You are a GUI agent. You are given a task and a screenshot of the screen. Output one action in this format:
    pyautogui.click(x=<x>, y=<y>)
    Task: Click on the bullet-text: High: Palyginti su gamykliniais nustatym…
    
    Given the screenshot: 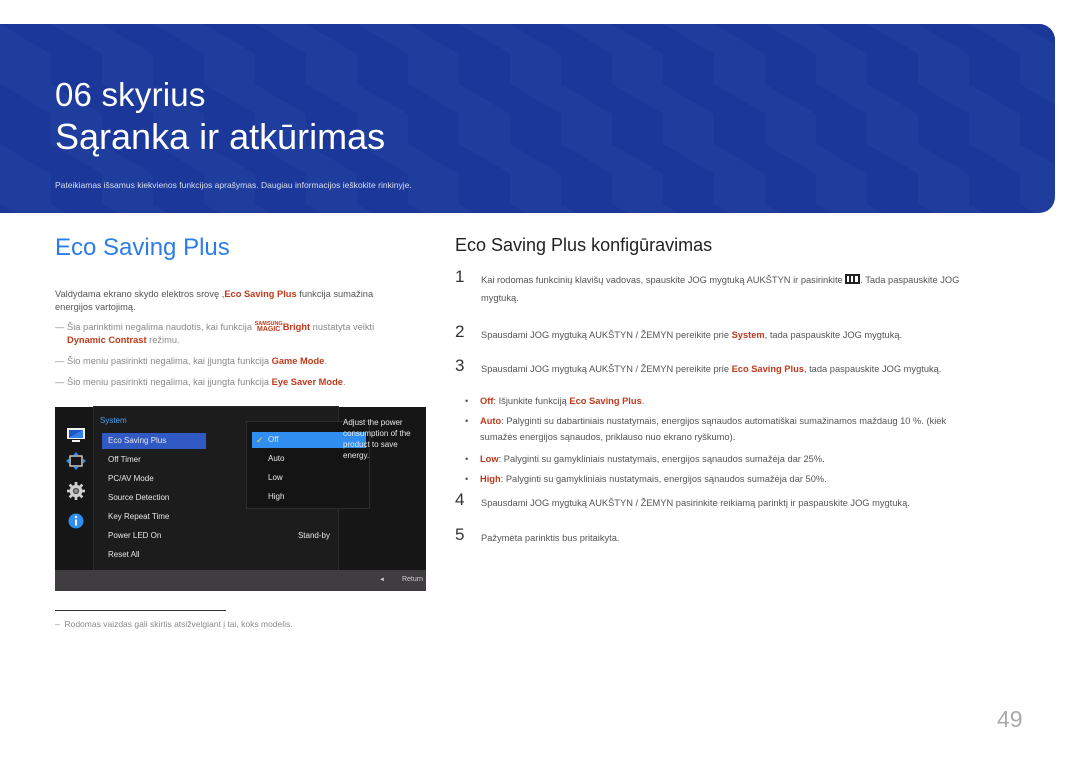 What is the action you would take?
    pyautogui.click(x=730, y=479)
    